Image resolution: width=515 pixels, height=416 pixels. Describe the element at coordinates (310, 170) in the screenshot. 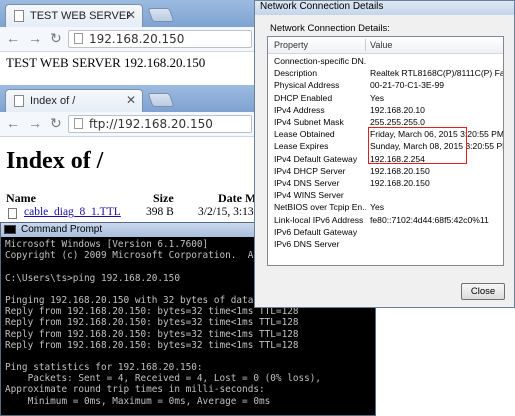

I see `property-cell: IPv4 DHCP Server` at that location.